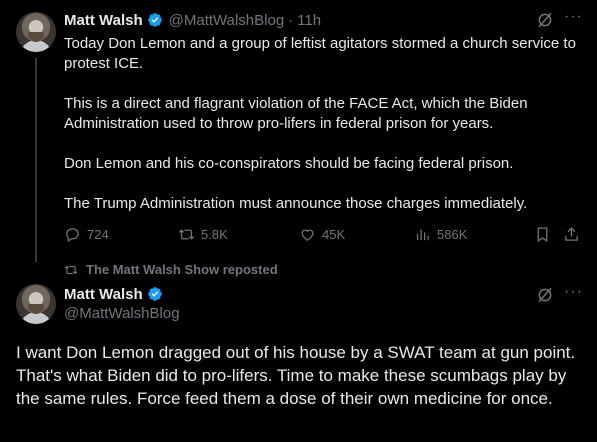 Image resolution: width=597 pixels, height=442 pixels. What do you see at coordinates (307, 235) in the screenshot?
I see `like-icon` at bounding box center [307, 235].